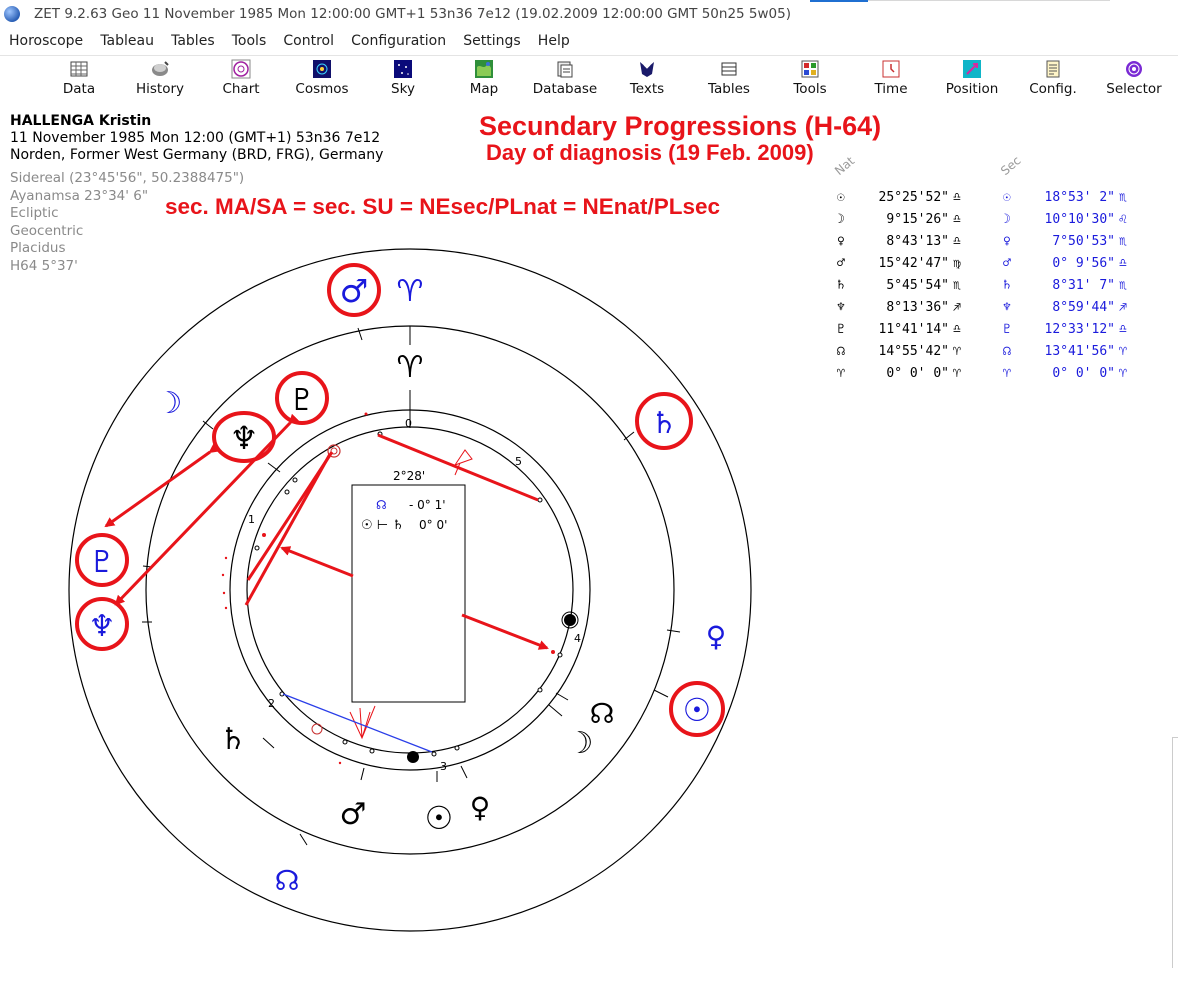 The height and width of the screenshot is (1002, 1178). What do you see at coordinates (439, 818) in the screenshot?
I see `natal-sun-glyph: ☉` at bounding box center [439, 818].